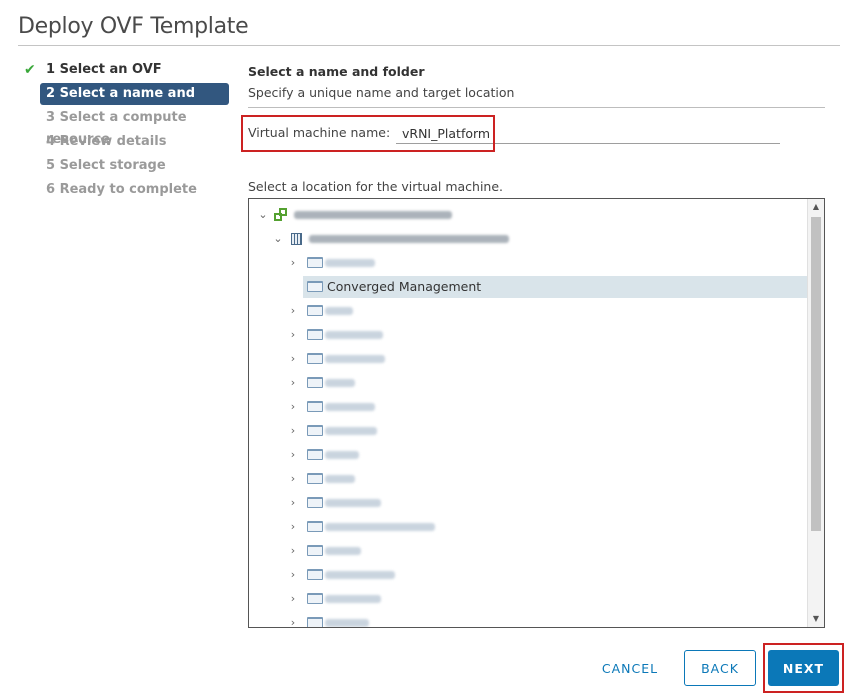 The height and width of the screenshot is (696, 853). What do you see at coordinates (528, 239) in the screenshot?
I see `tree-row-datacenter: ⌄` at bounding box center [528, 239].